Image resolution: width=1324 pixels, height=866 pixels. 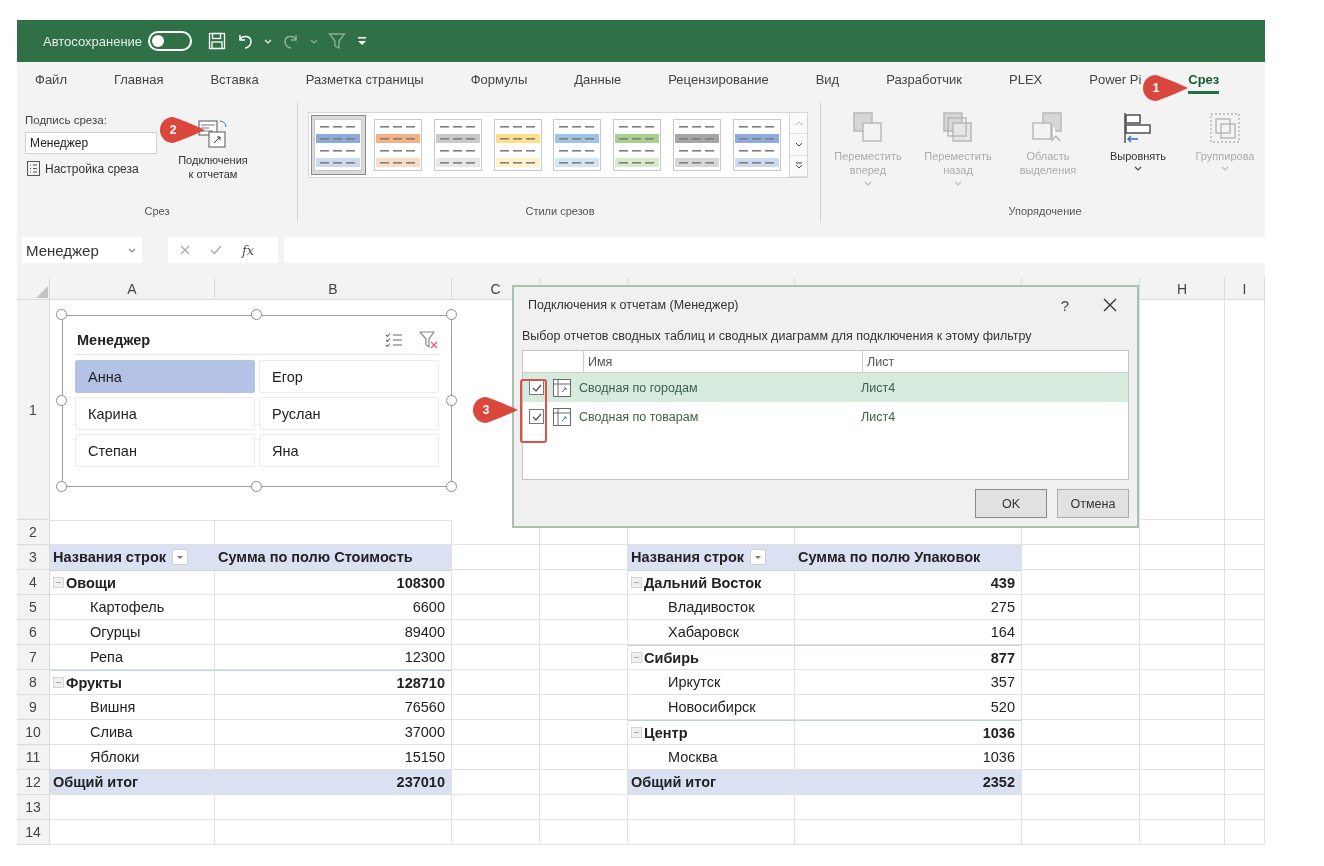 What do you see at coordinates (394, 340) in the screenshot?
I see `multi-select-icon` at bounding box center [394, 340].